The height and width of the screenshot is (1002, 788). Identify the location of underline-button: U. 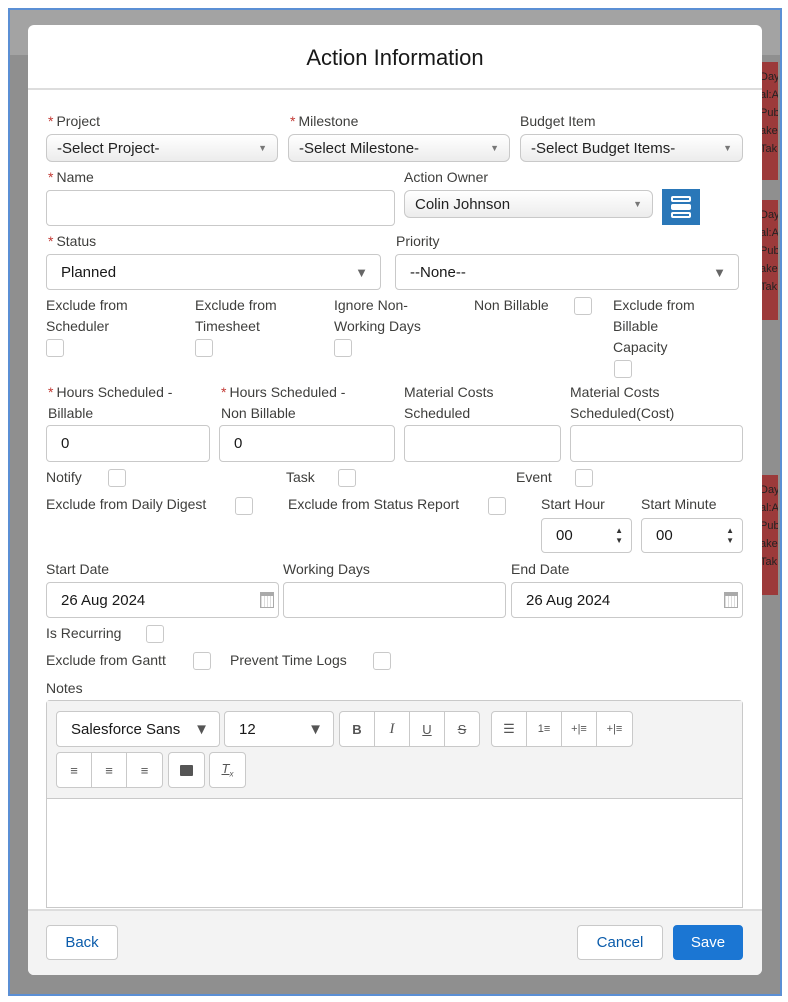
(427, 729).